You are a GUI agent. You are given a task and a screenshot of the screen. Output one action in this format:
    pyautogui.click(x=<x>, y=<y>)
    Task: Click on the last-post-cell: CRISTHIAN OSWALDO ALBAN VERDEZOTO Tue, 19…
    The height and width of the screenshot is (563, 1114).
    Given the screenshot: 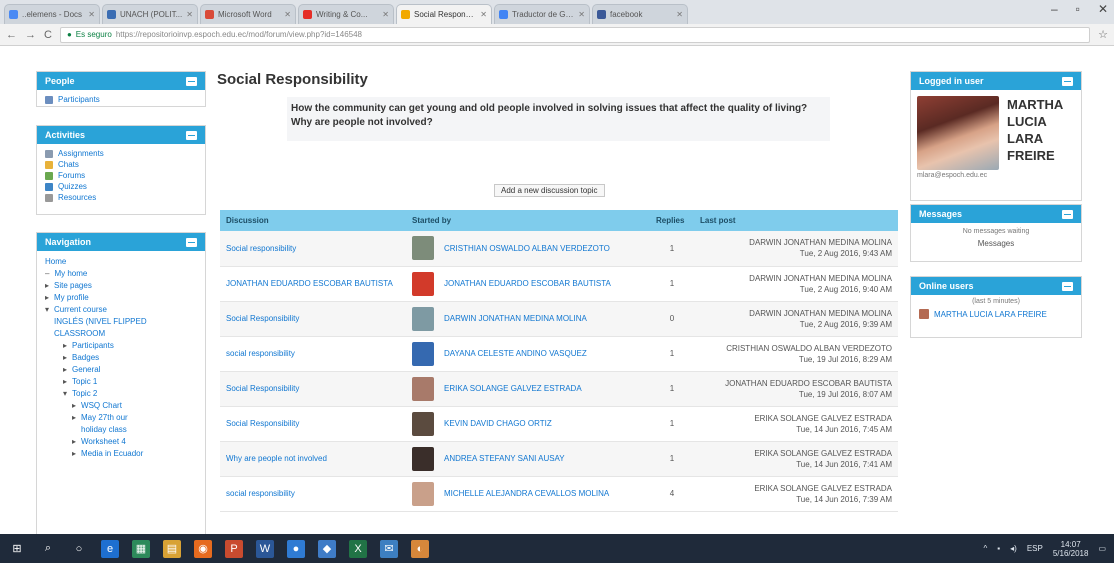 What is the action you would take?
    pyautogui.click(x=796, y=354)
    